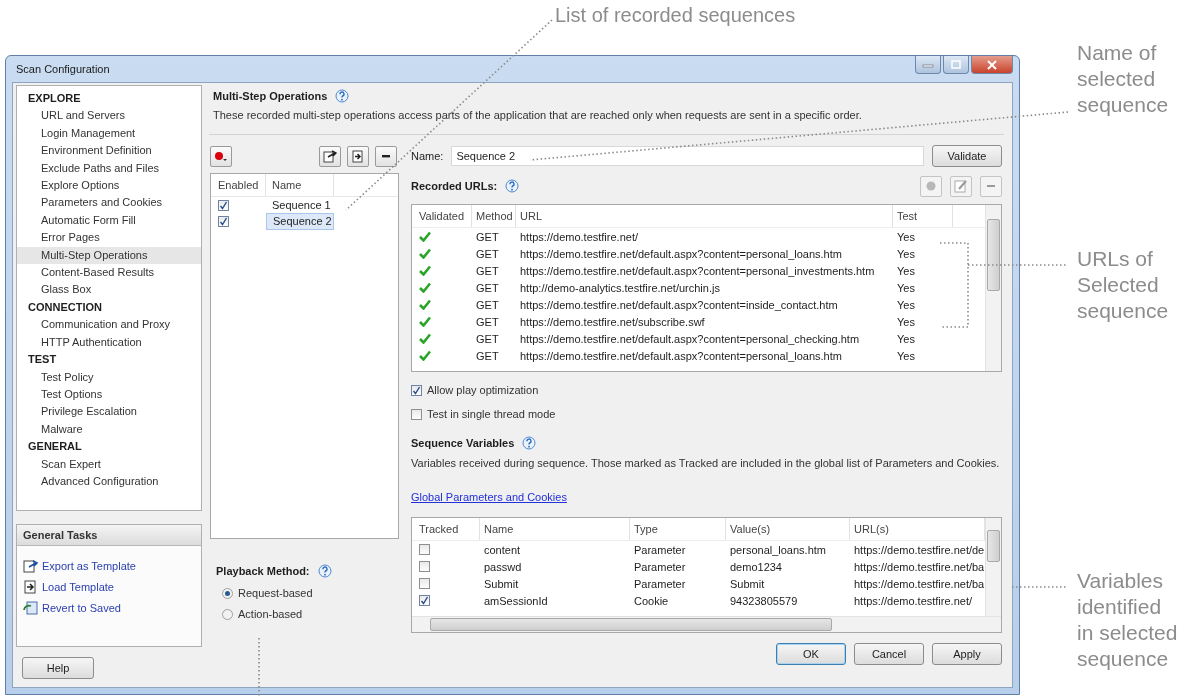  I want to click on nav-category: GENERAL, so click(55, 447).